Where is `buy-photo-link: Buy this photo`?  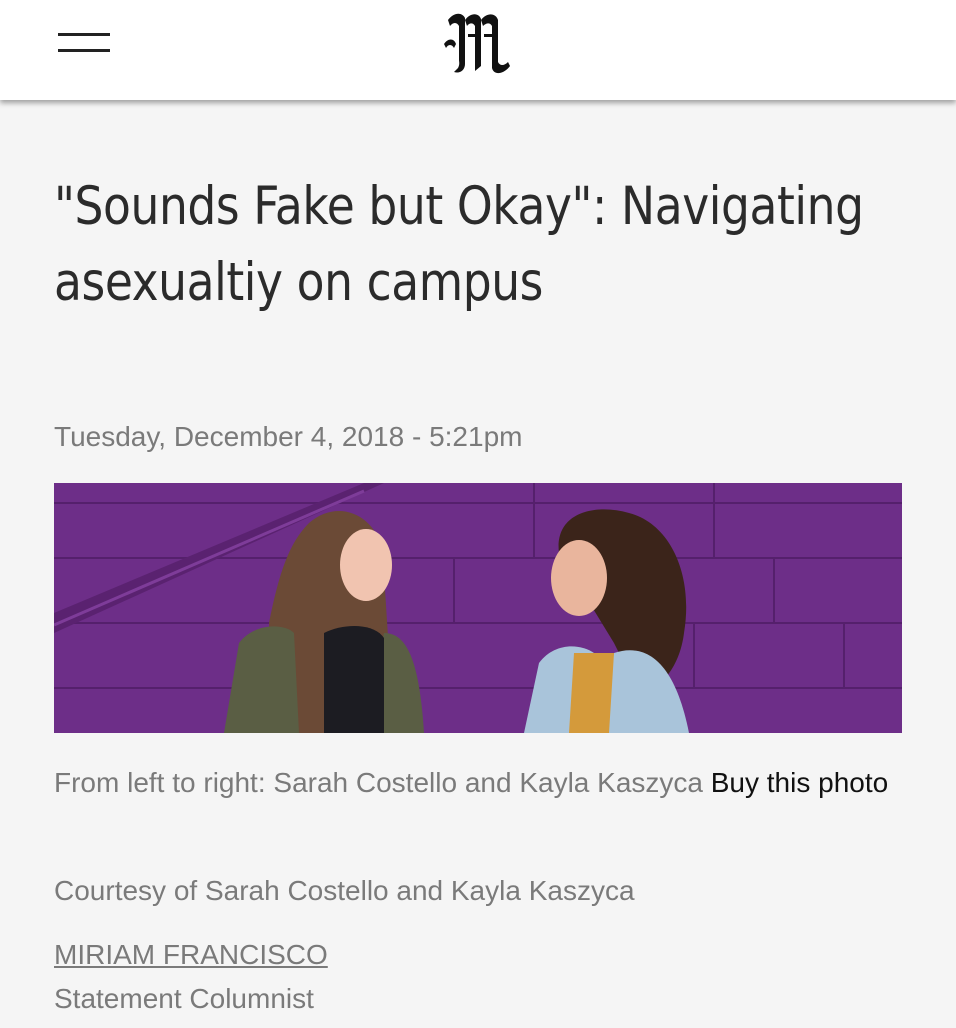 buy-photo-link: Buy this photo is located at coordinates (799, 782).